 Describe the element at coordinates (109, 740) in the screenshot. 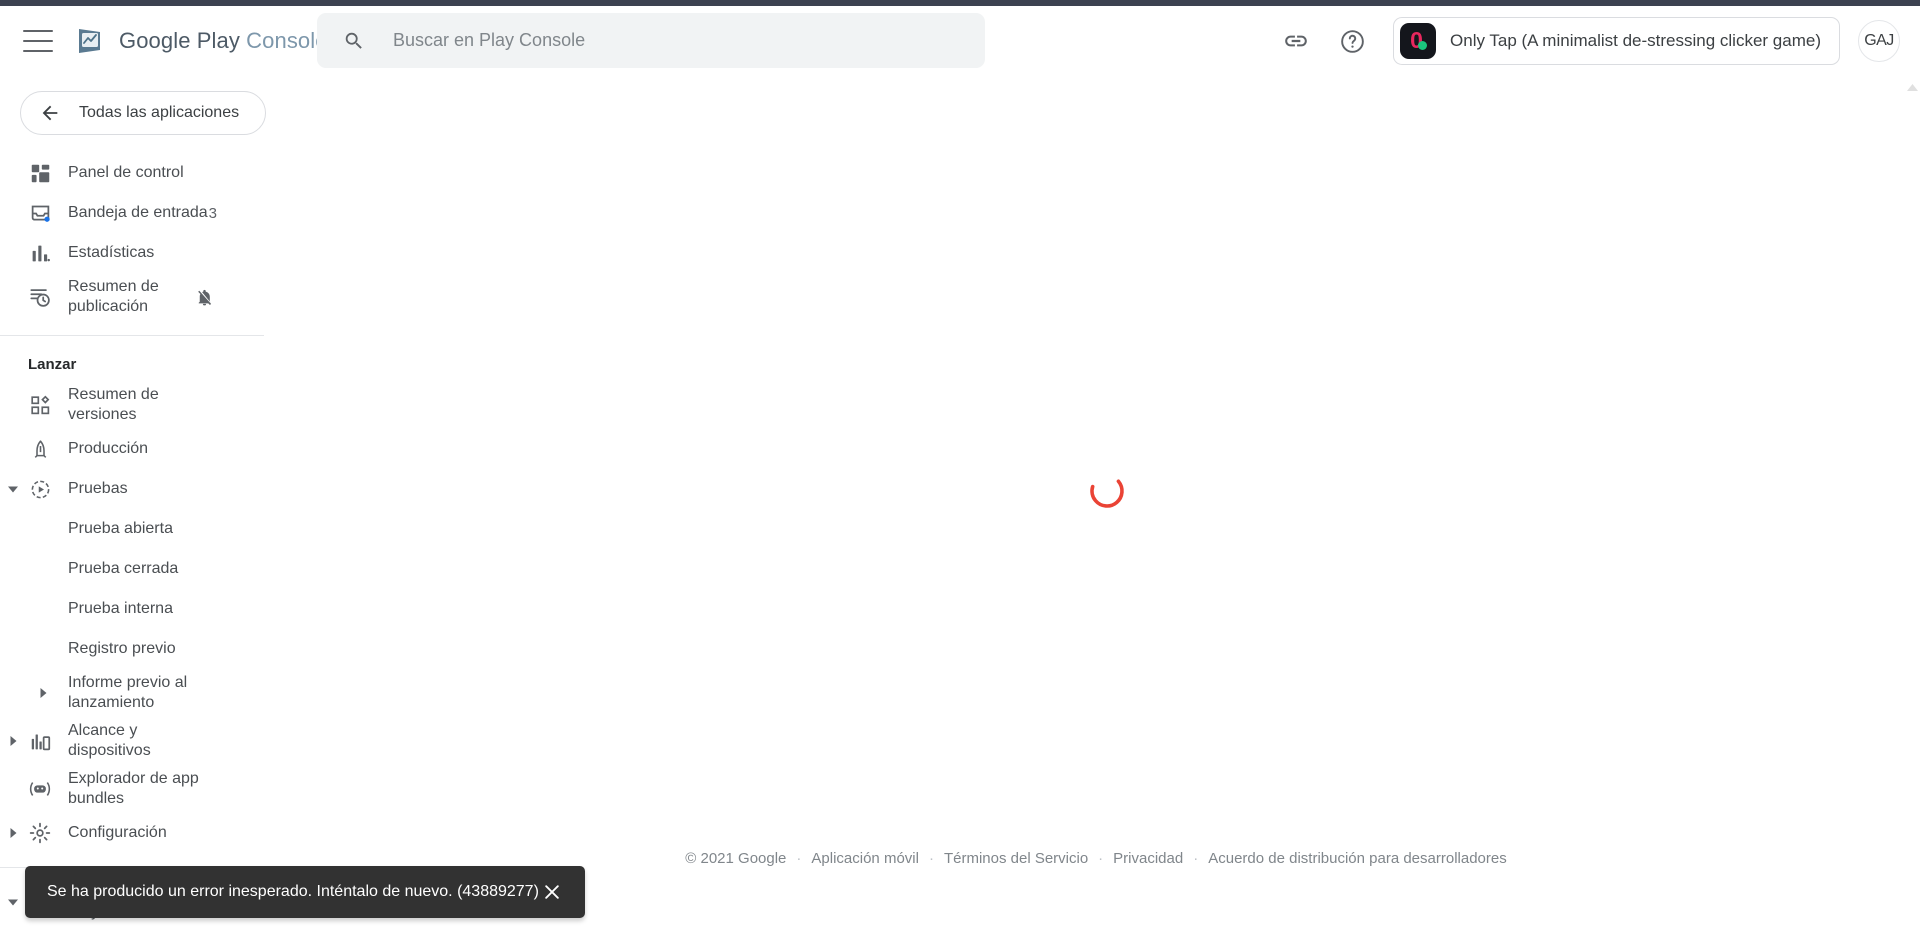

I see `sidebar-item-label: Alcance y dispositivos` at that location.